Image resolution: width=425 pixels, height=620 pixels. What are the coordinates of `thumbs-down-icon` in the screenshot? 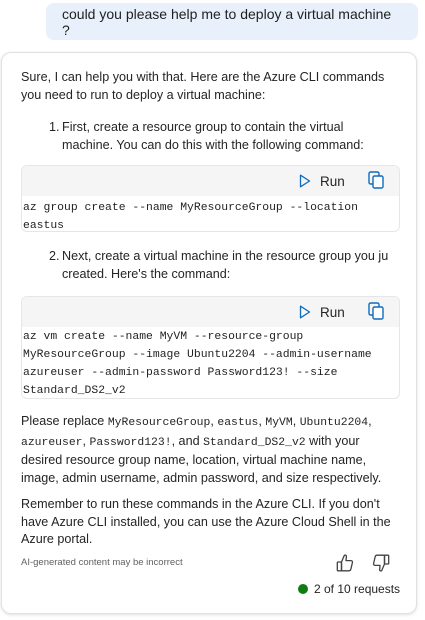 It's located at (381, 563).